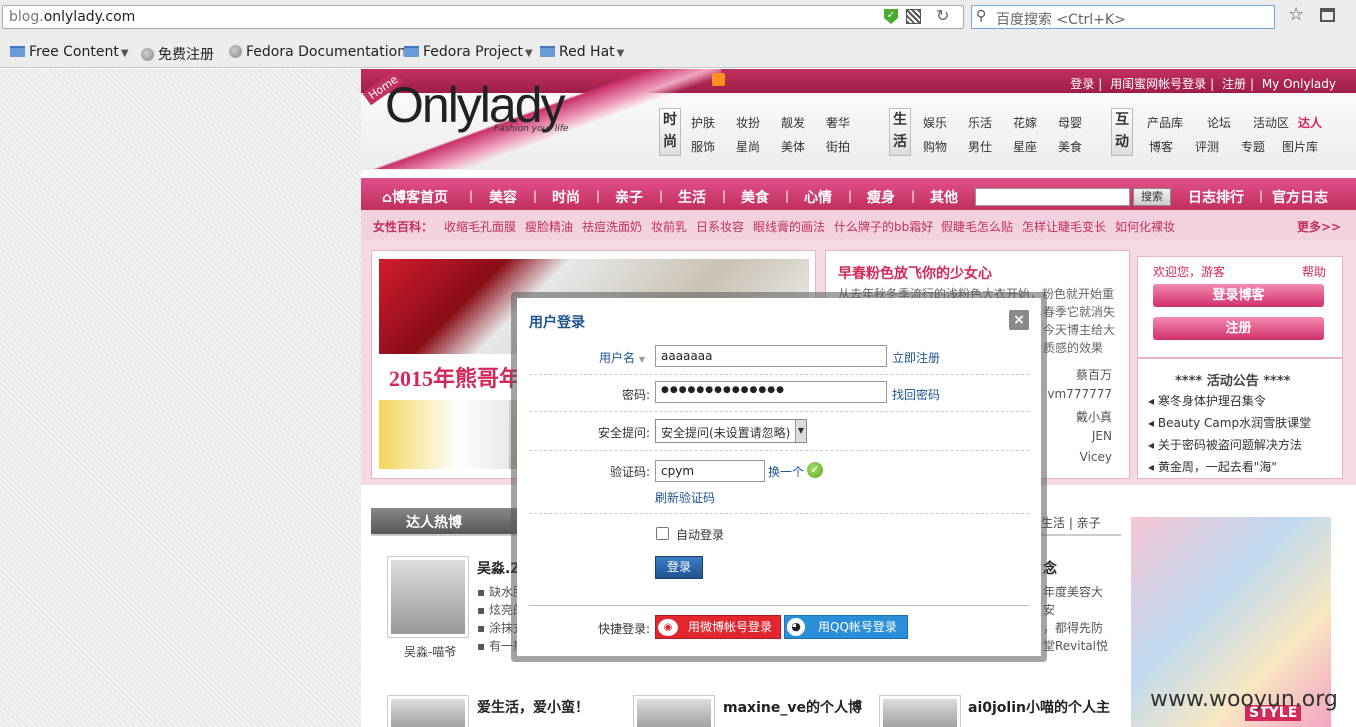  What do you see at coordinates (838, 146) in the screenshot?
I see `category-item: 街拍` at bounding box center [838, 146].